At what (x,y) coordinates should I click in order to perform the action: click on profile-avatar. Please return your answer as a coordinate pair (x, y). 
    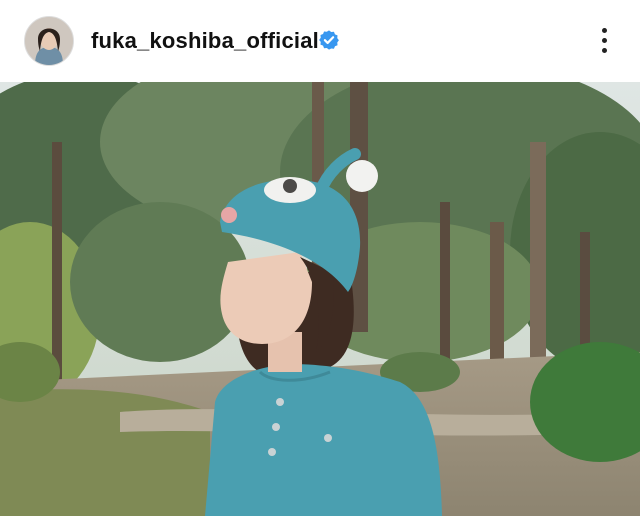
    Looking at the image, I should click on (49, 41).